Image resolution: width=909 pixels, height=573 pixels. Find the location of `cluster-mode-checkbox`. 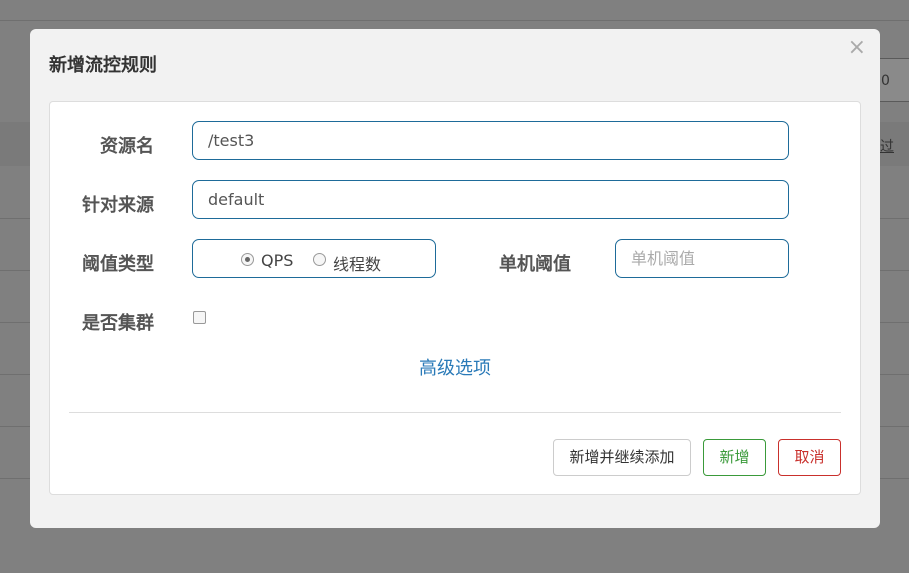

cluster-mode-checkbox is located at coordinates (199, 317).